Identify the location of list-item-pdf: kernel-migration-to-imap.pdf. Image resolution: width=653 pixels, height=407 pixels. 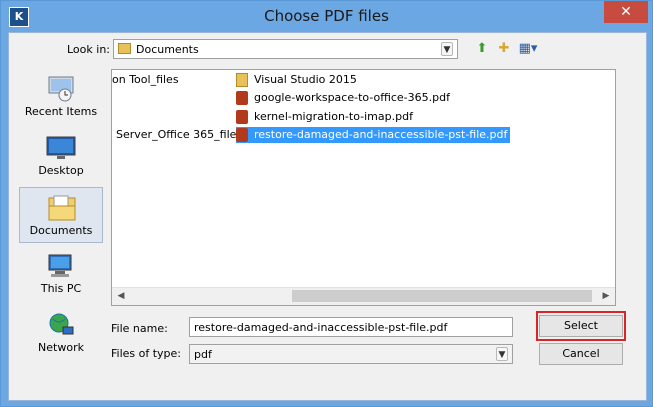
(324, 117).